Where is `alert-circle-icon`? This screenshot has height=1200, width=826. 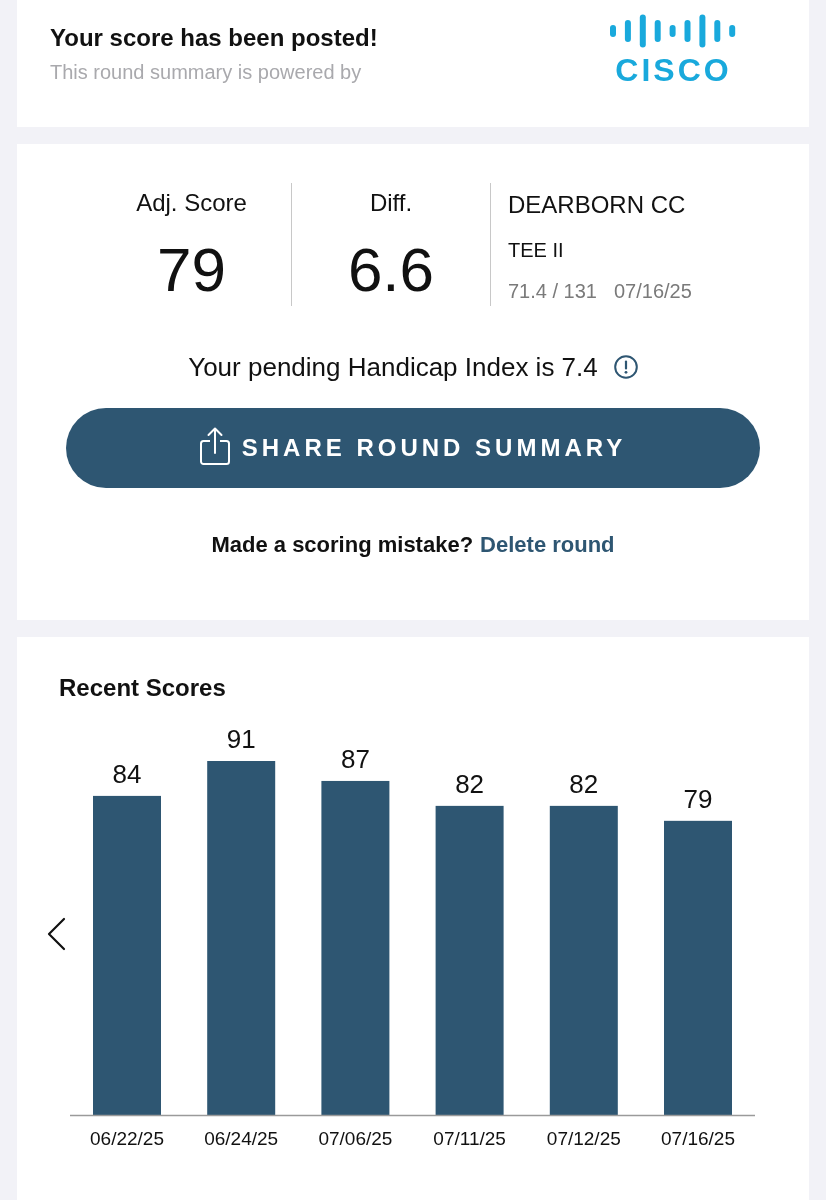
alert-circle-icon is located at coordinates (625, 367).